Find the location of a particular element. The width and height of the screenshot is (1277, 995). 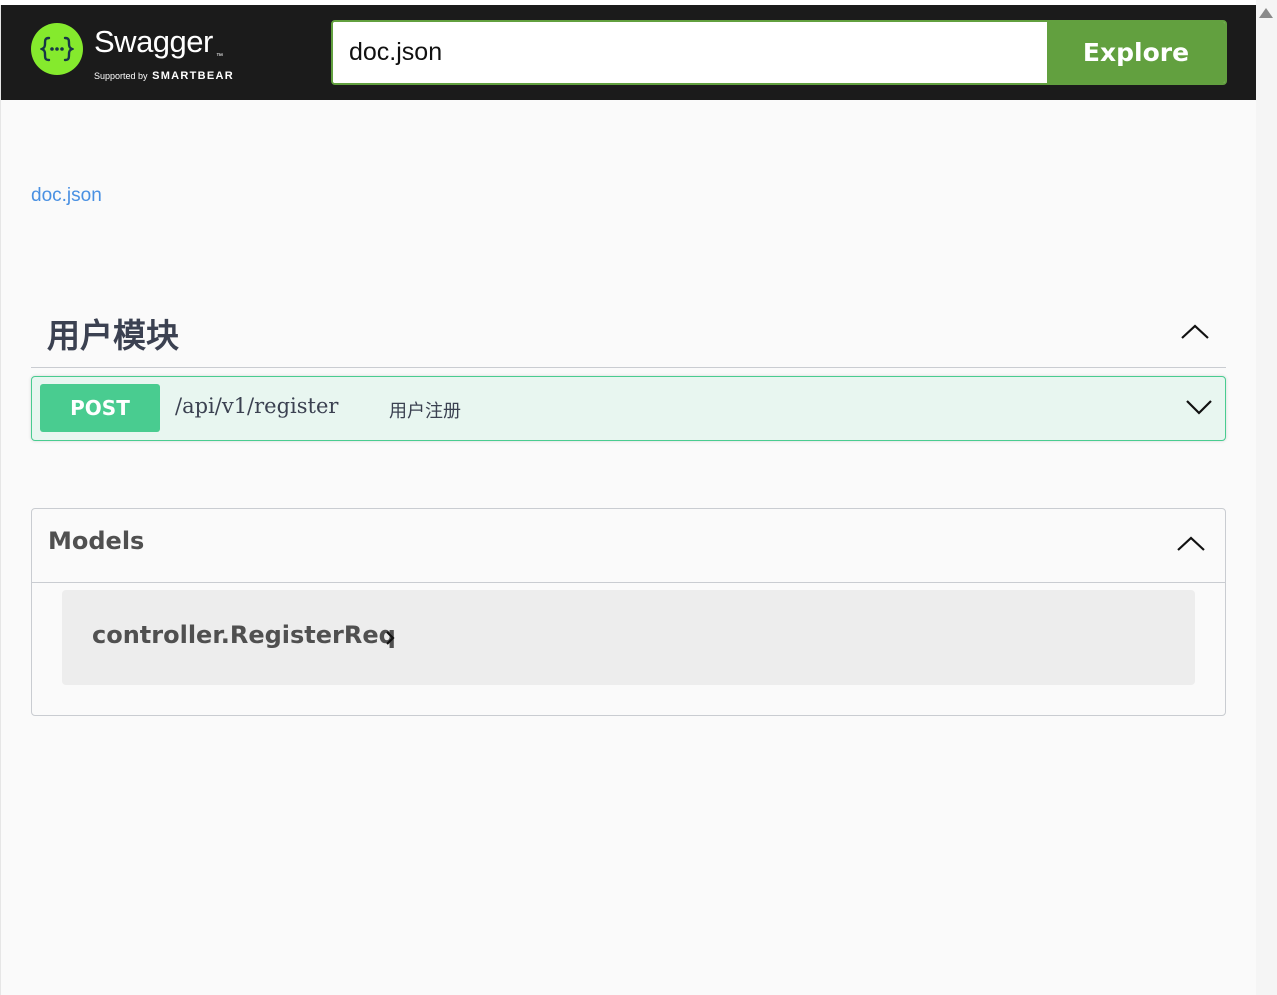

models-title: Models is located at coordinates (96, 541).